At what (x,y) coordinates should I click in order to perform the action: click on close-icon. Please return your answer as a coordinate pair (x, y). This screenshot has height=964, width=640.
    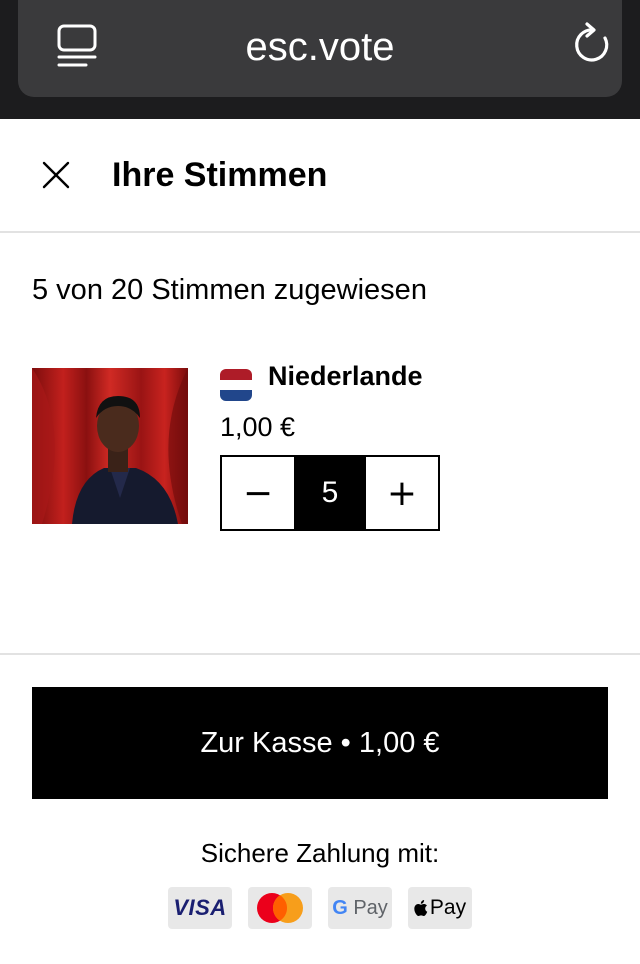
    Looking at the image, I should click on (56, 175).